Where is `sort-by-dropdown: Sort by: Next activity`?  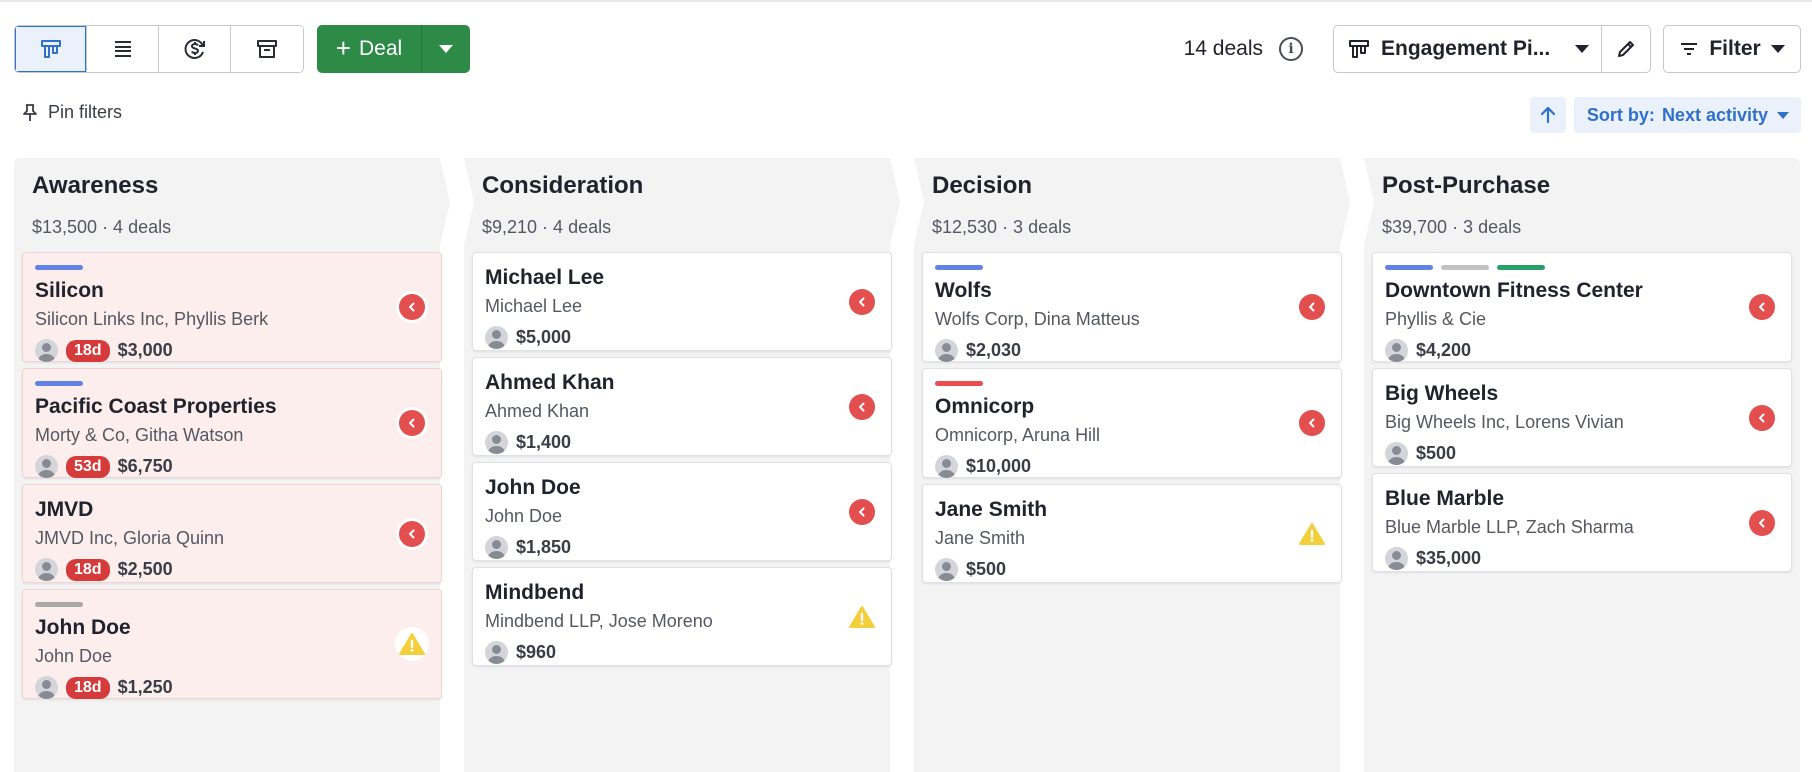
sort-by-dropdown: Sort by: Next activity is located at coordinates (1687, 115).